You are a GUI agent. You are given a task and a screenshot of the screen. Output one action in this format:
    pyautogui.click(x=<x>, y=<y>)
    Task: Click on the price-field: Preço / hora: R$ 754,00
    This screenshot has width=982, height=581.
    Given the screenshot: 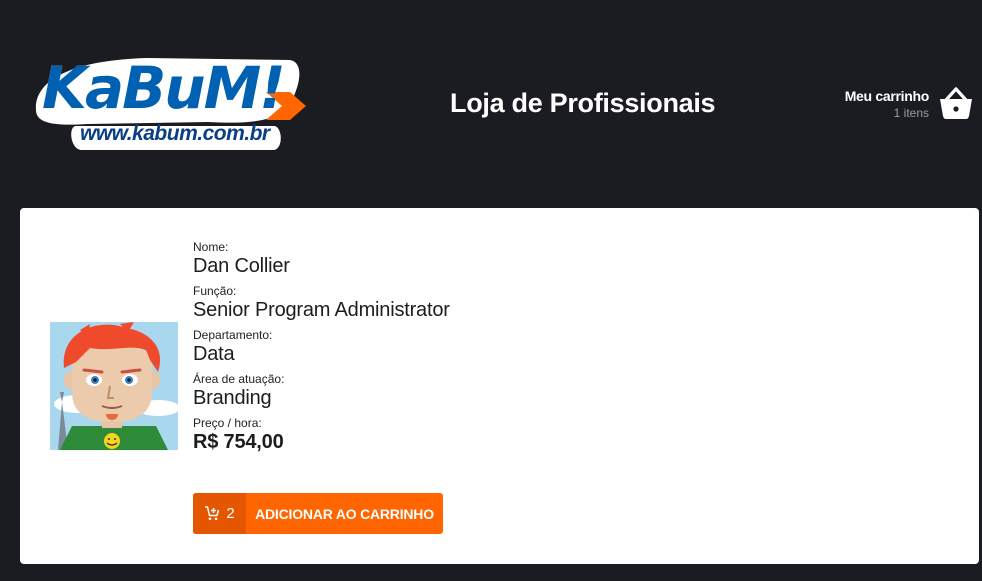 What is the action you would take?
    pyautogui.click(x=321, y=435)
    